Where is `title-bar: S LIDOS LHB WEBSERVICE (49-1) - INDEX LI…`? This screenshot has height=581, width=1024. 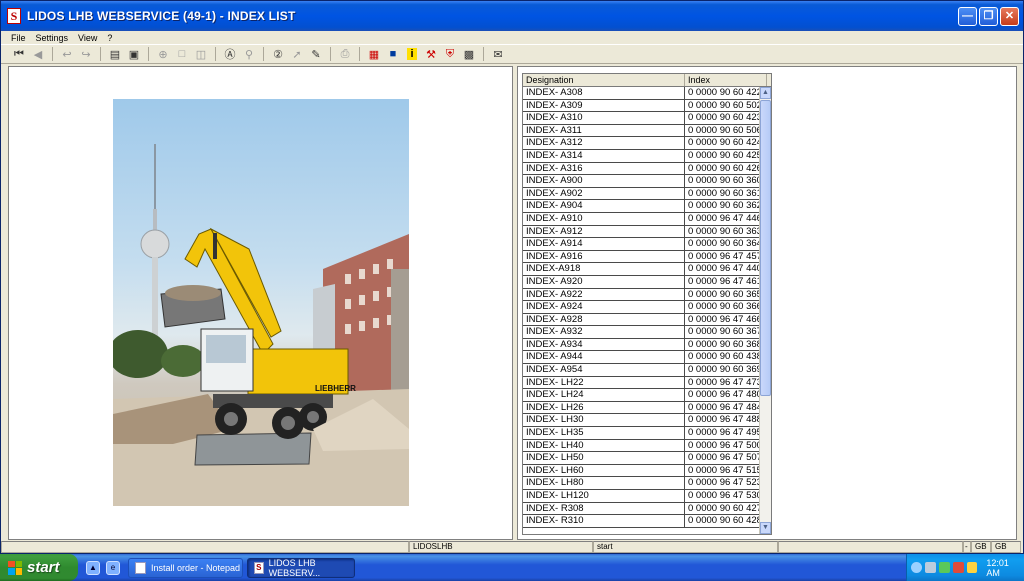
title-bar: S LIDOS LHB WEBSERVICE (49-1) - INDEX LI… is located at coordinates (512, 16).